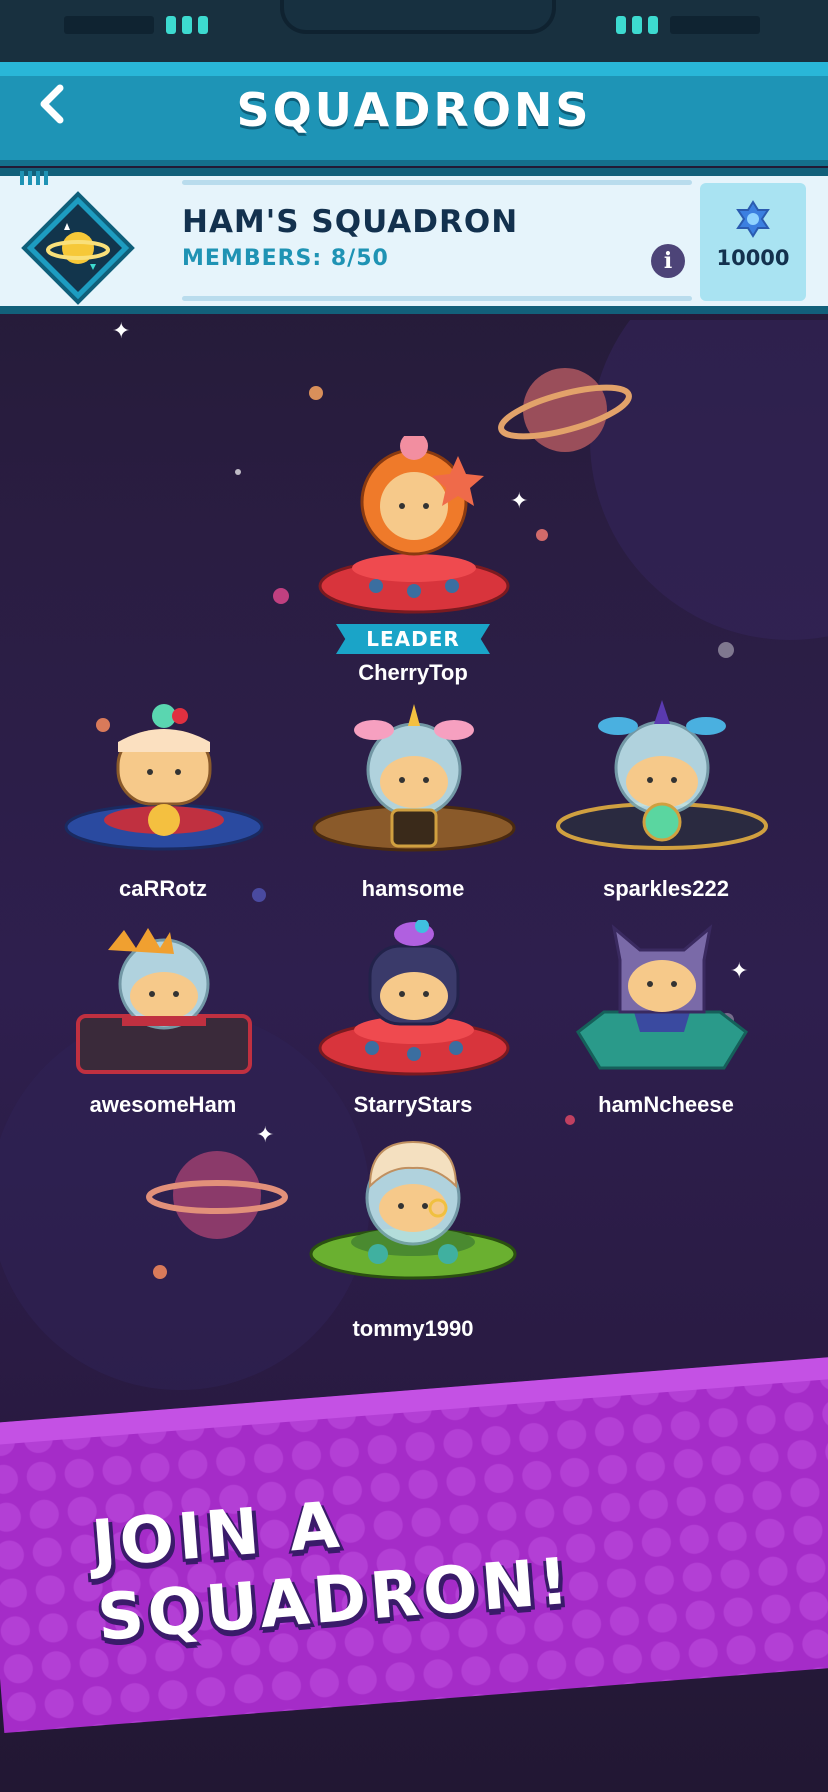 This screenshot has height=1792, width=828. What do you see at coordinates (413, 1220) in the screenshot?
I see `member-avatar-tommy1990` at bounding box center [413, 1220].